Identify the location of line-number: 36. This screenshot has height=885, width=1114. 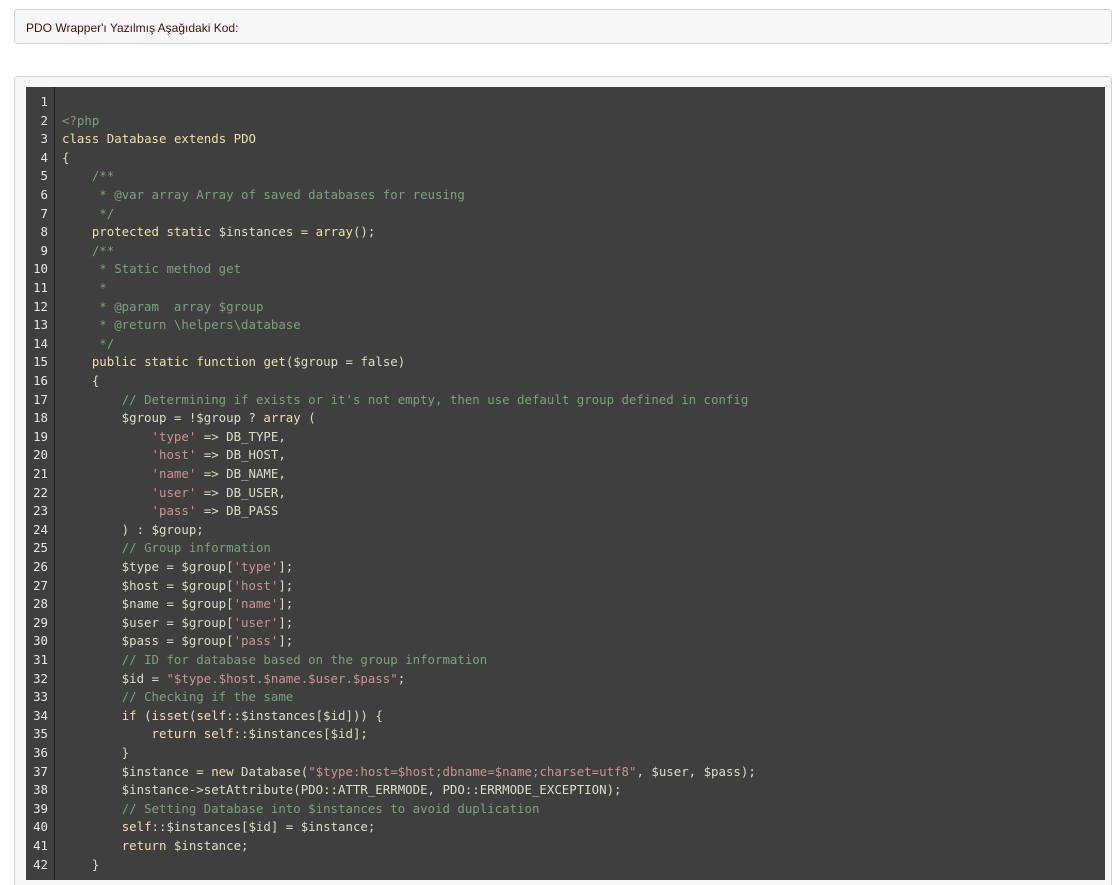
(40, 752).